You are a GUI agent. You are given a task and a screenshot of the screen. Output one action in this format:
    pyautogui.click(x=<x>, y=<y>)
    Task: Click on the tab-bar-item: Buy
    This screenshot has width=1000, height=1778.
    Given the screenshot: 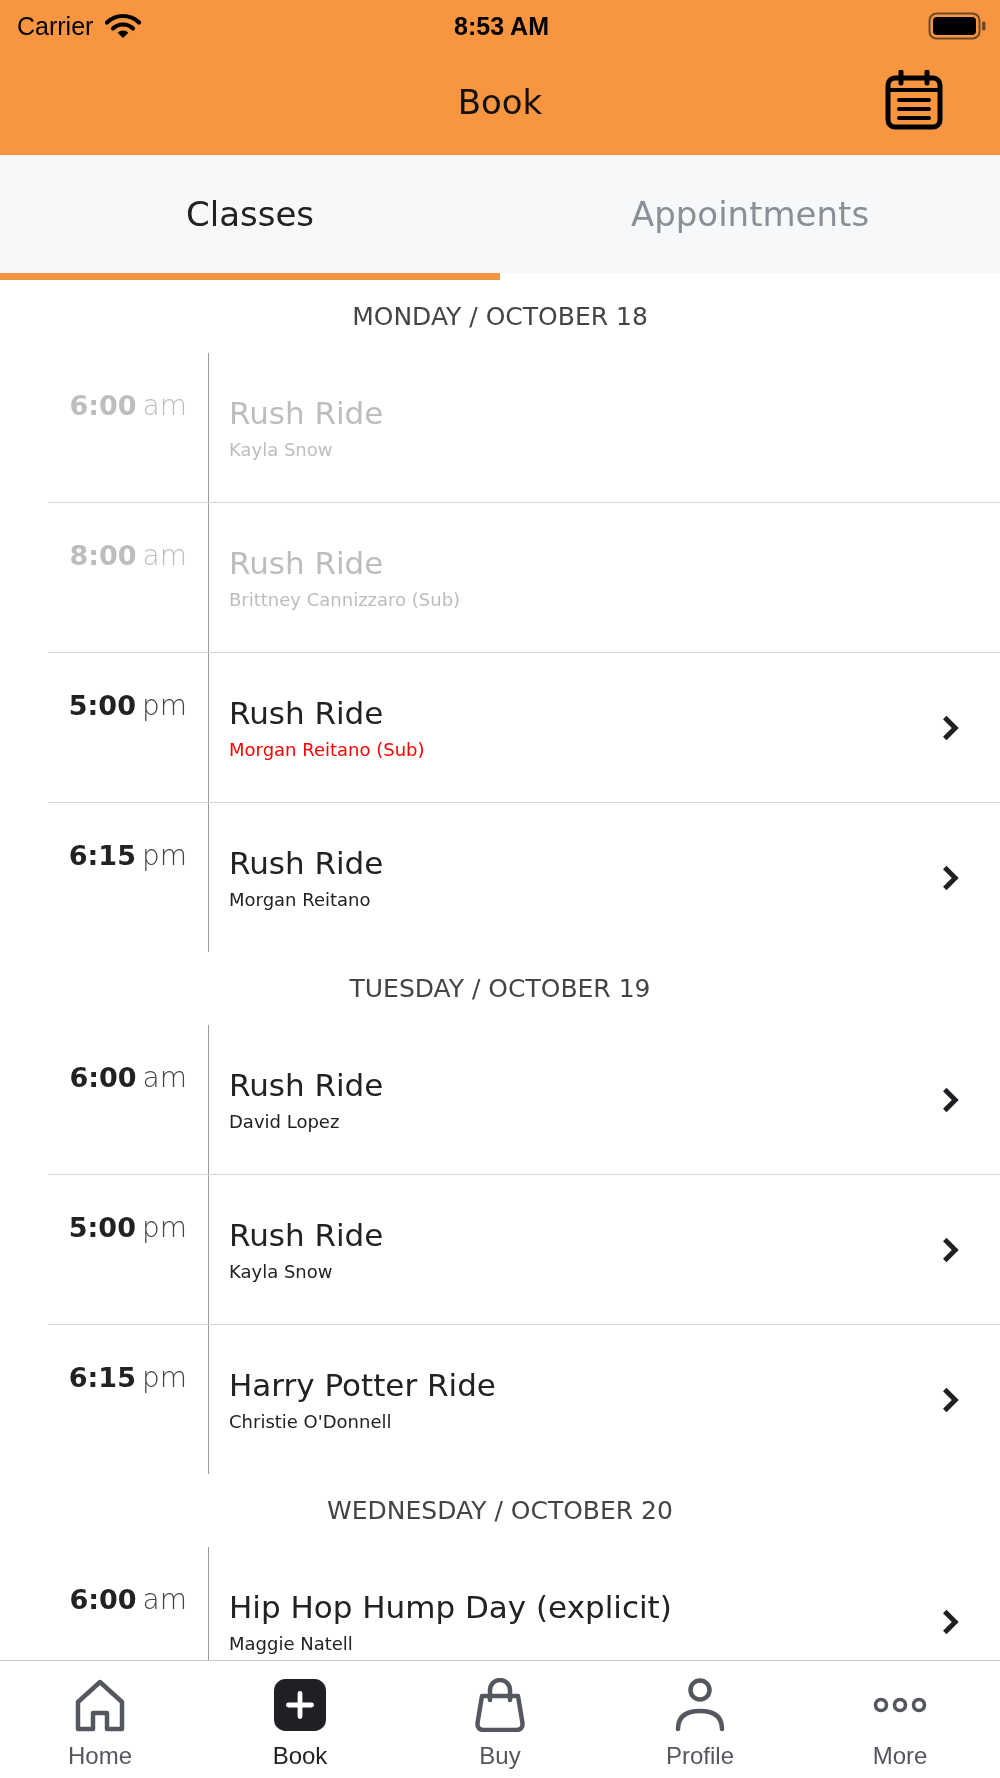 What is the action you would take?
    pyautogui.click(x=500, y=1719)
    